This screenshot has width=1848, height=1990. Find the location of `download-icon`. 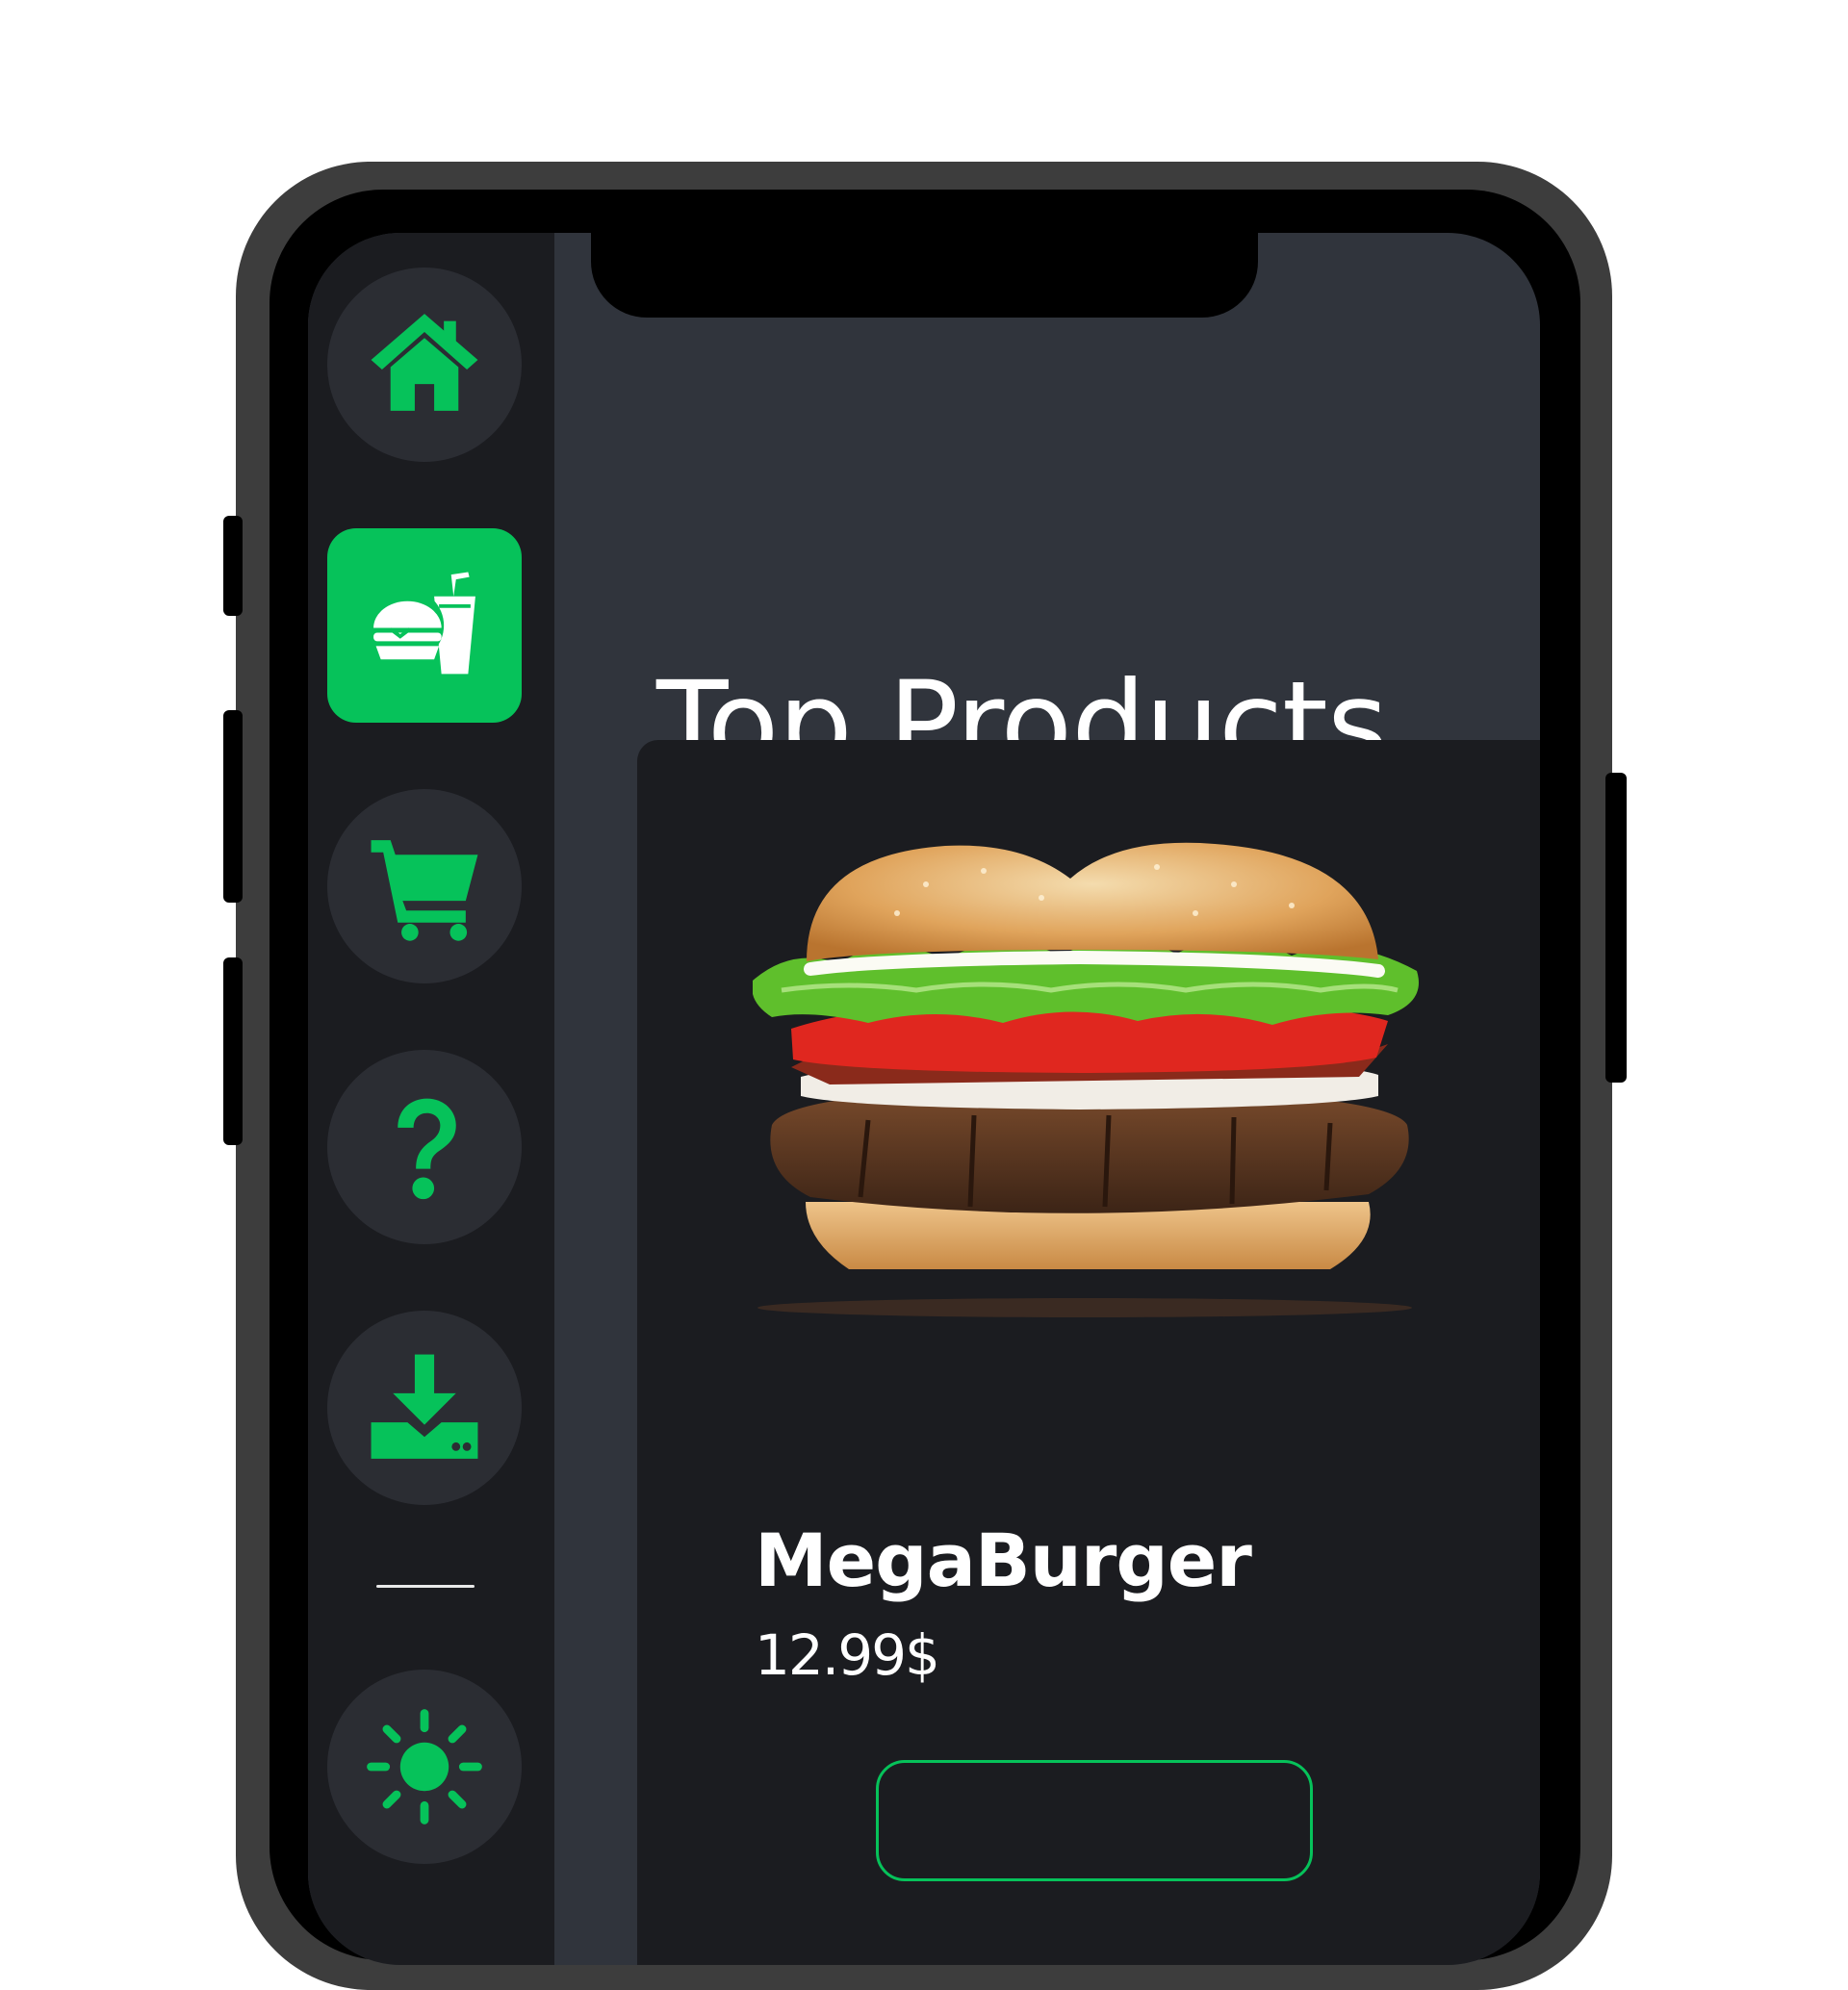

download-icon is located at coordinates (424, 1406).